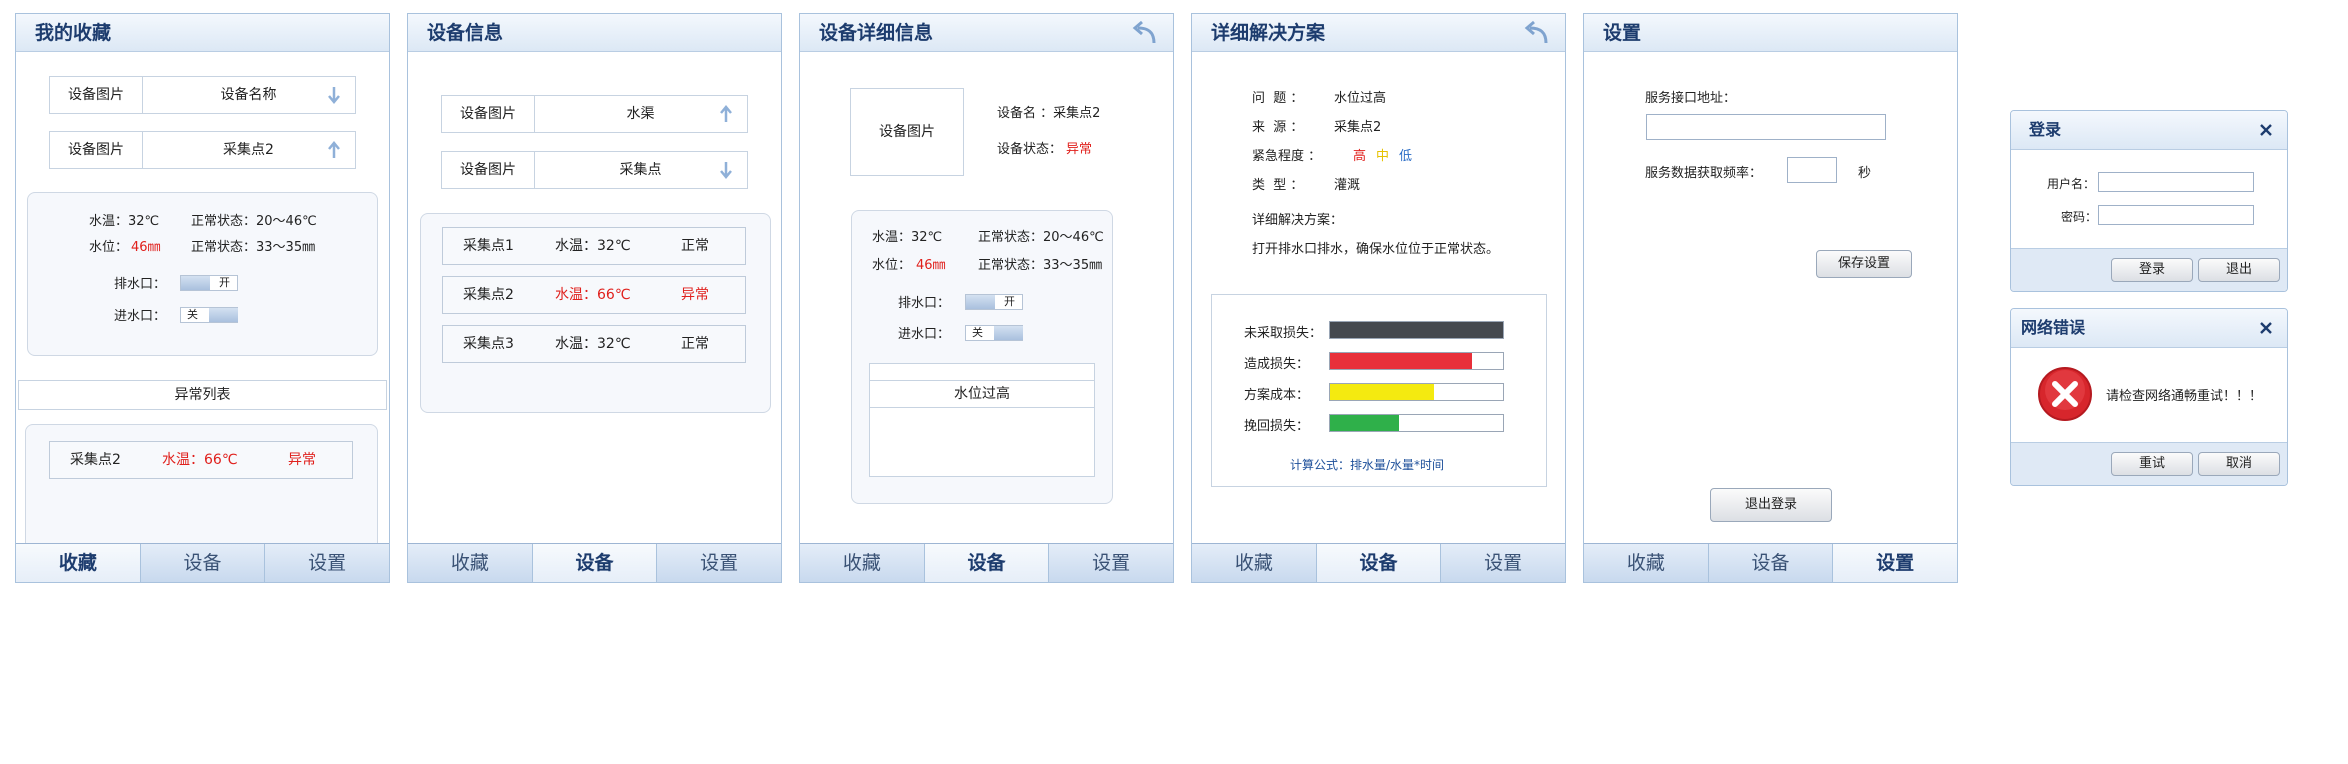 This screenshot has height=764, width=2348. Describe the element at coordinates (1278, 98) in the screenshot. I see `problem-label: 问 题 ：` at that location.